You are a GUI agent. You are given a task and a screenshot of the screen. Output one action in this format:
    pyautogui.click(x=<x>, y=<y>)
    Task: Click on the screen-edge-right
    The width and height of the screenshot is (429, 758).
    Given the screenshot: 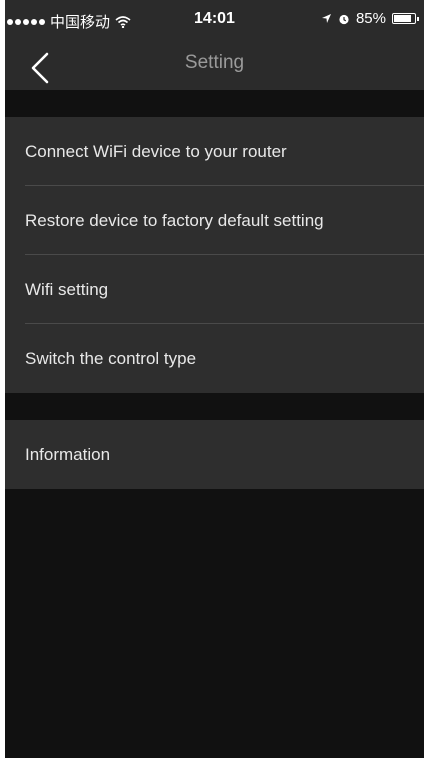 What is the action you would take?
    pyautogui.click(x=426, y=379)
    